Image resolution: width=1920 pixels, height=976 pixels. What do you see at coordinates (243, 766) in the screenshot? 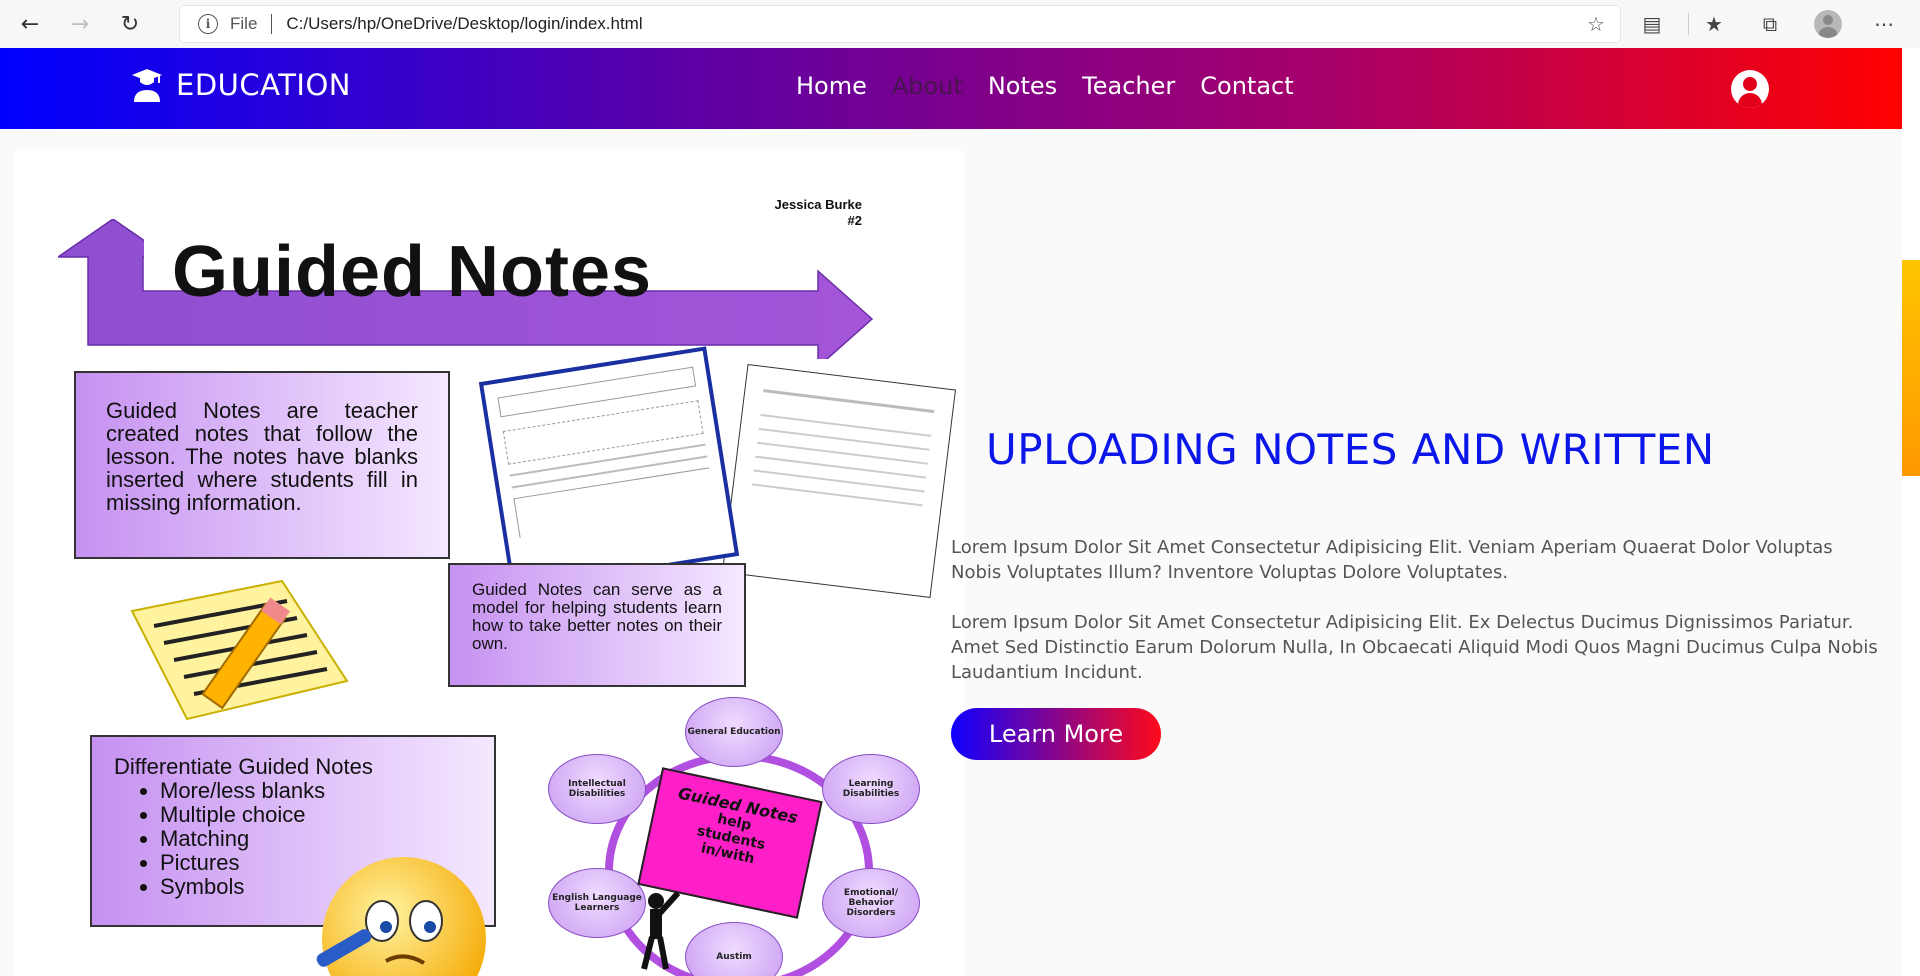
I see `poster-differentiate-title: Differentiate Guided Notes` at bounding box center [243, 766].